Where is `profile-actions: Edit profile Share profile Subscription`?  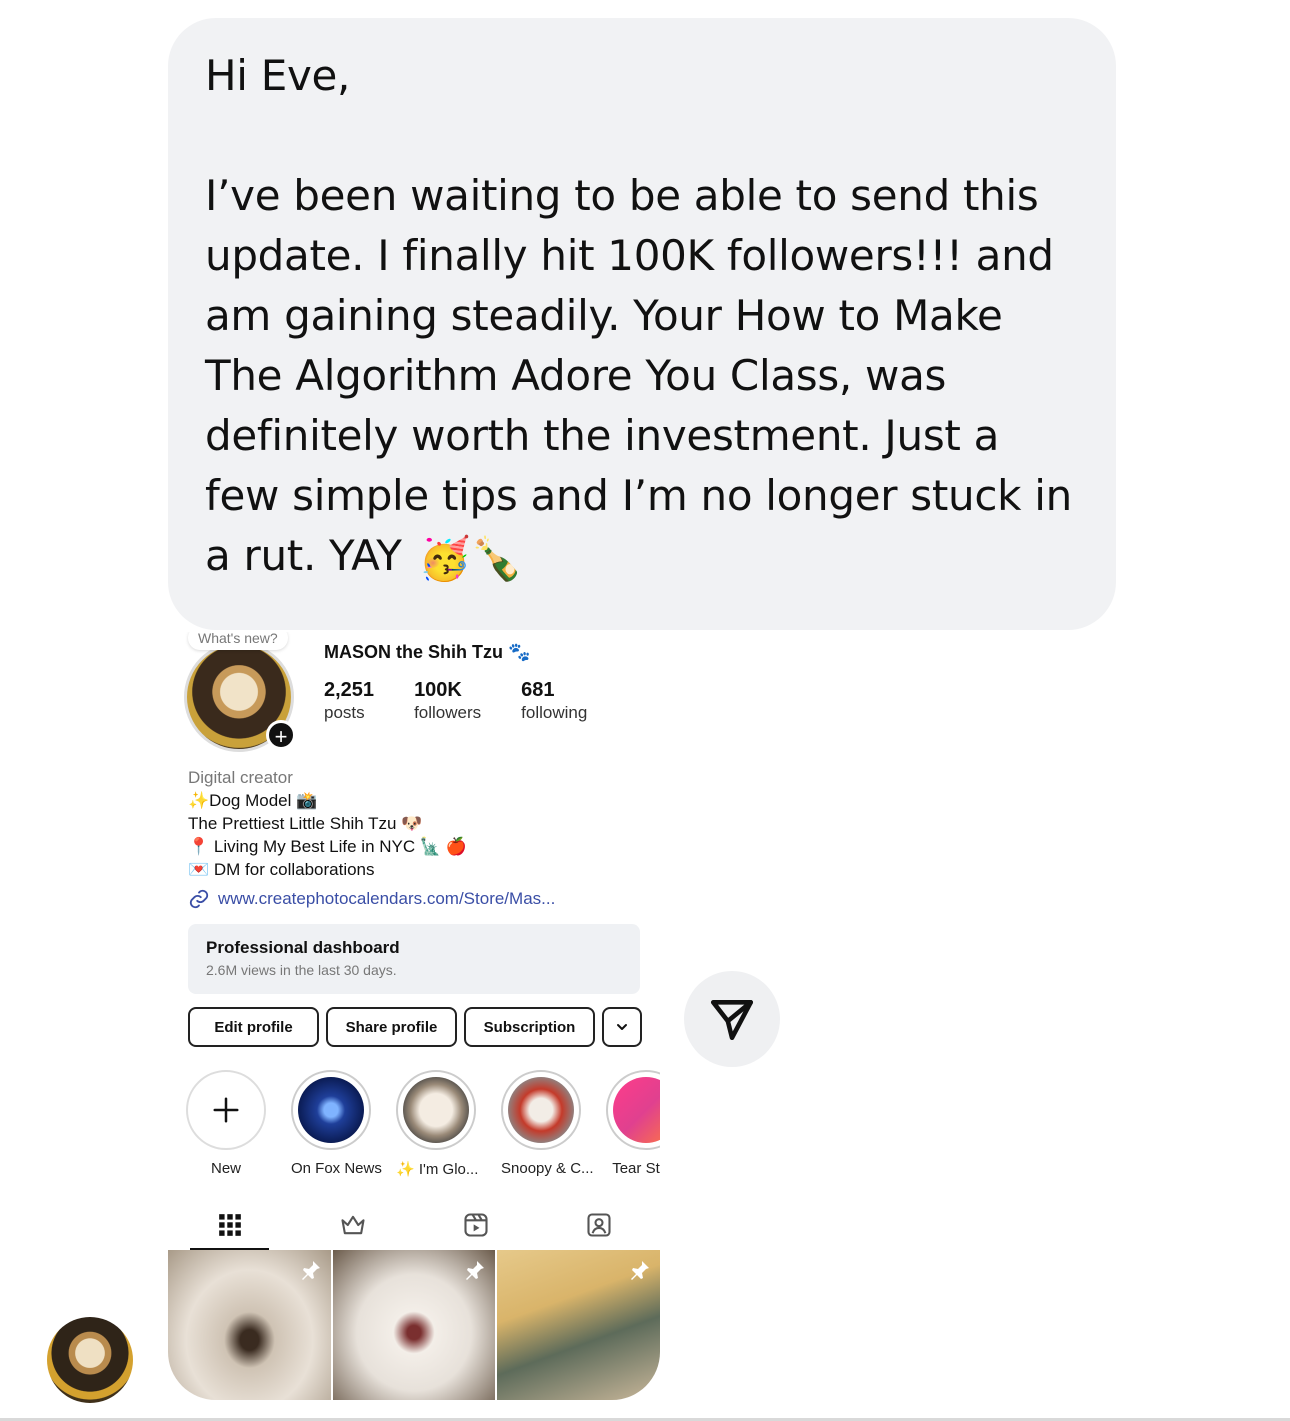
profile-actions: Edit profile Share profile Subscription is located at coordinates (415, 1027).